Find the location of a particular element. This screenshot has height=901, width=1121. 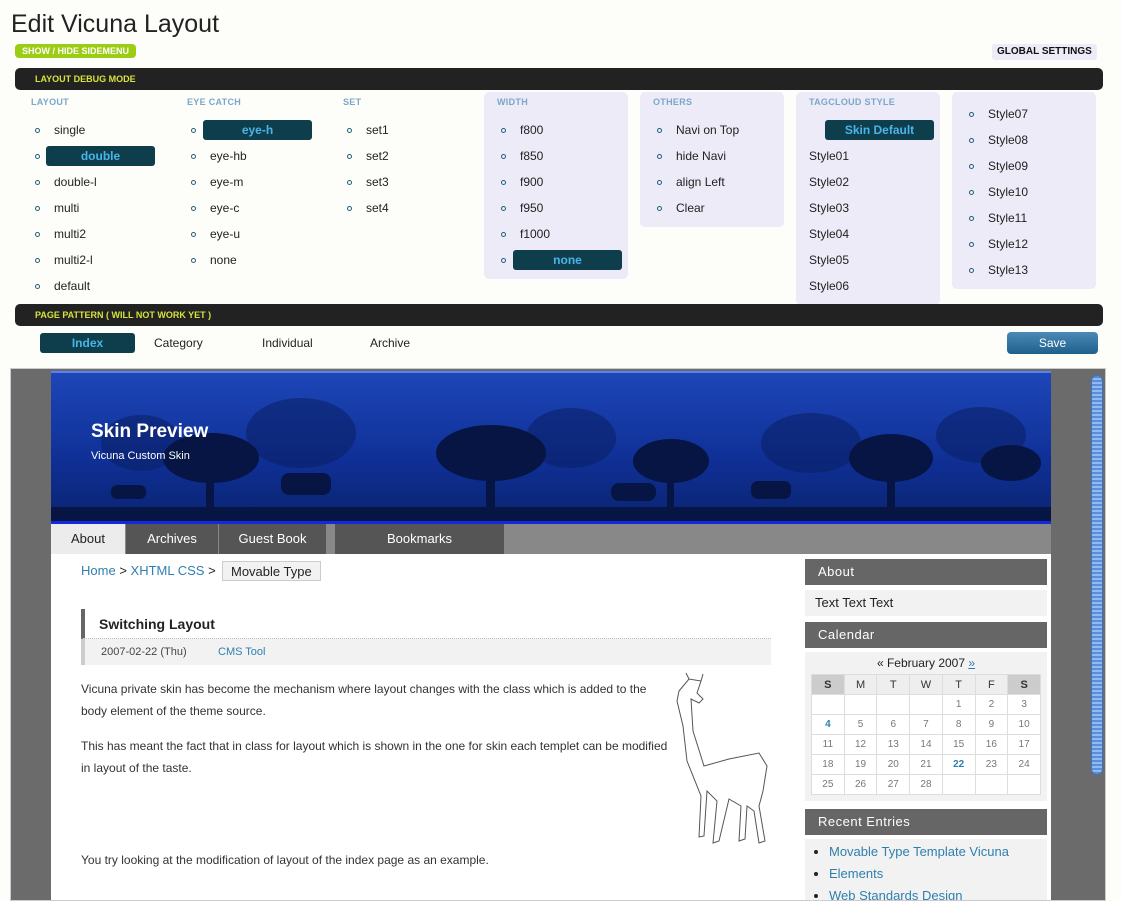

calendar-weekday: T is located at coordinates (958, 684).